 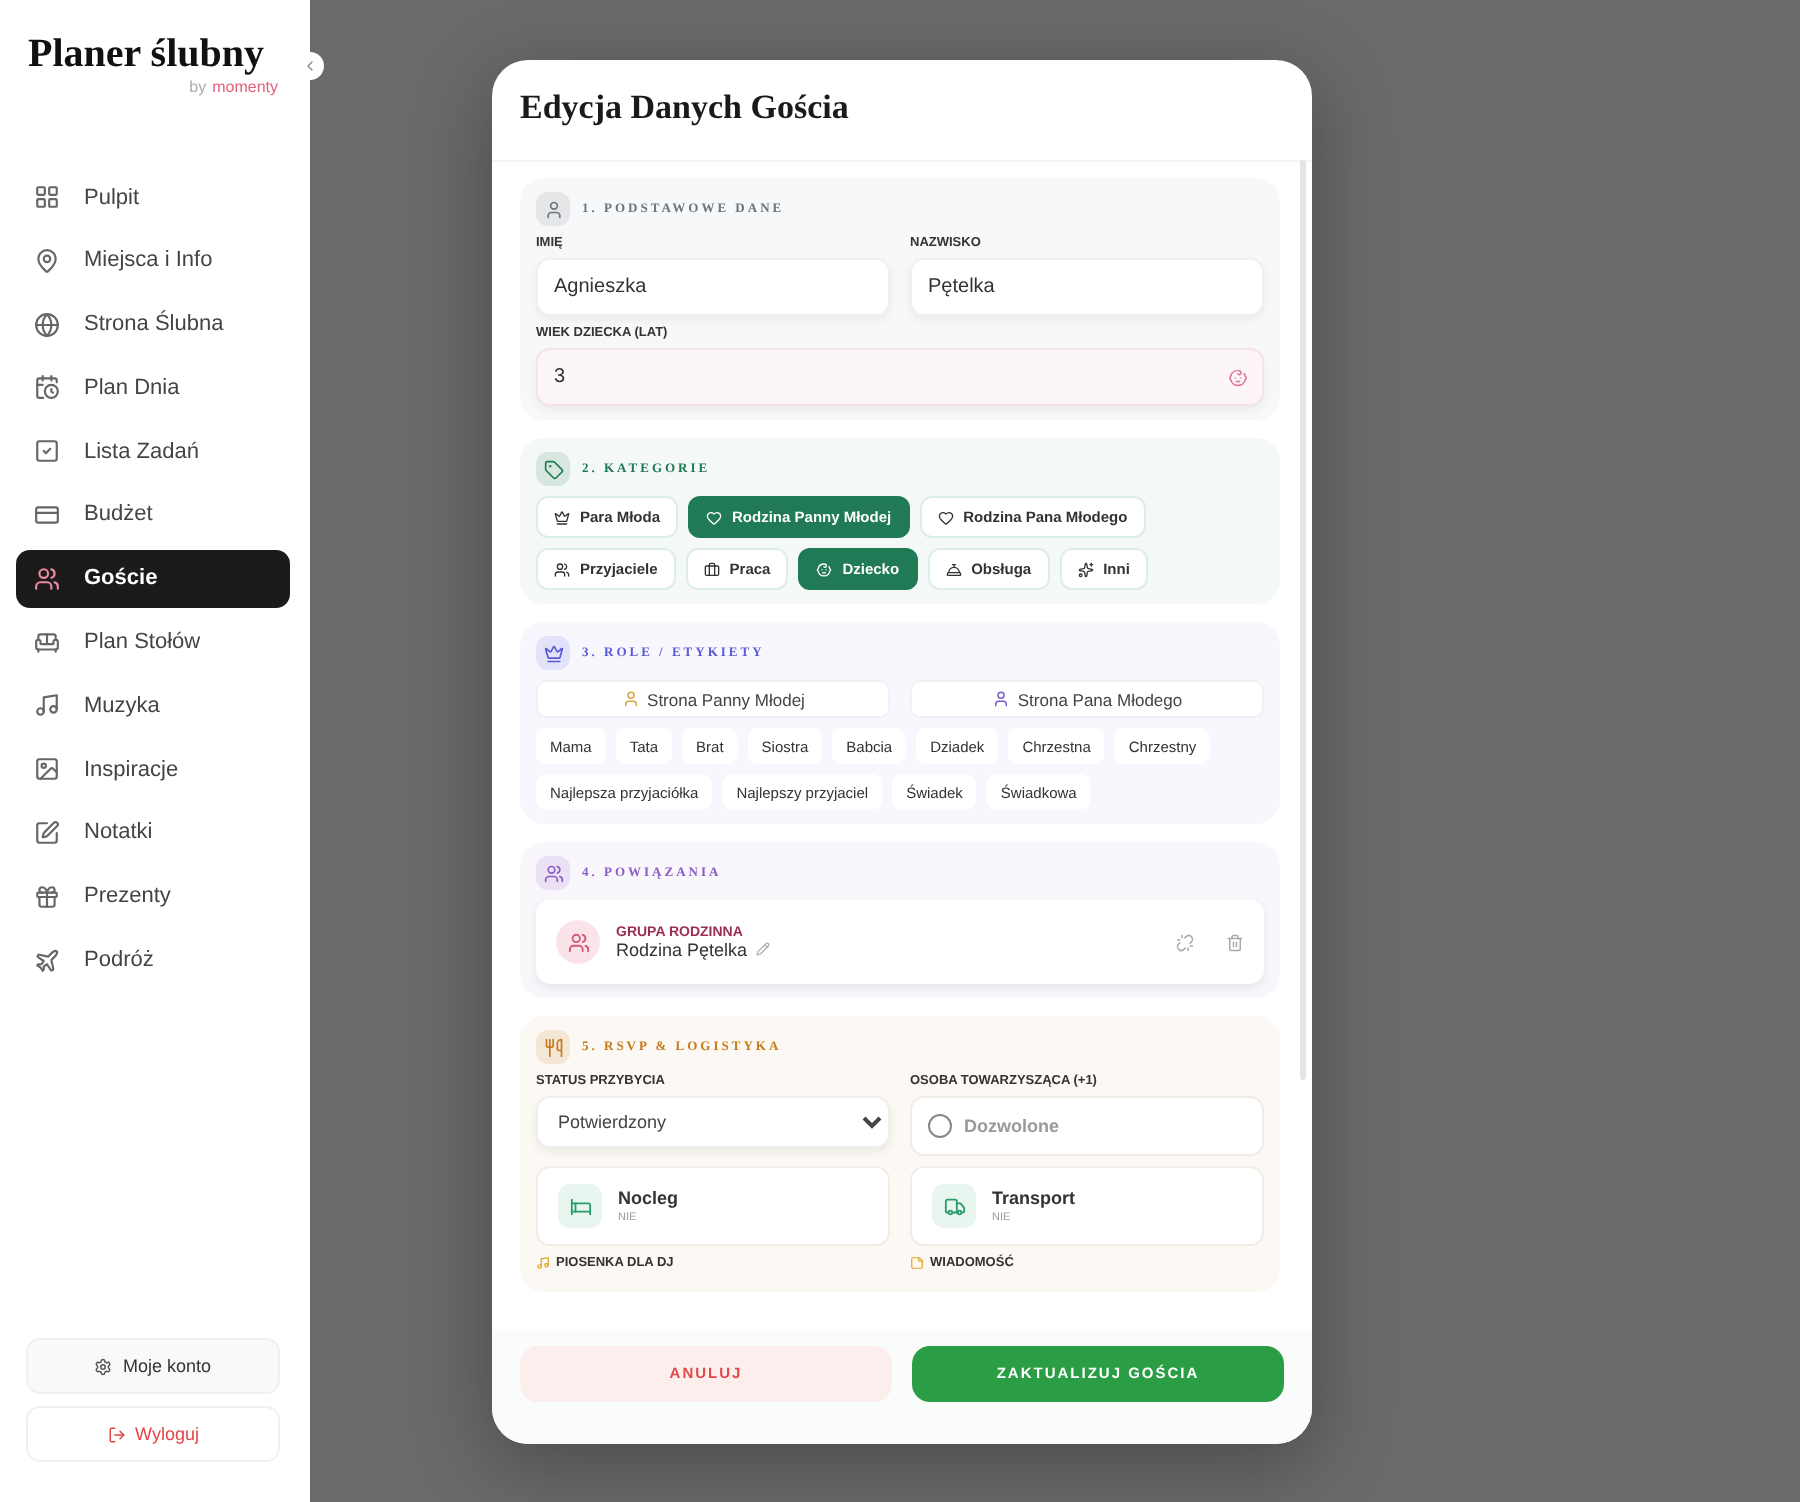 What do you see at coordinates (47, 387) in the screenshot?
I see `calendar-icon` at bounding box center [47, 387].